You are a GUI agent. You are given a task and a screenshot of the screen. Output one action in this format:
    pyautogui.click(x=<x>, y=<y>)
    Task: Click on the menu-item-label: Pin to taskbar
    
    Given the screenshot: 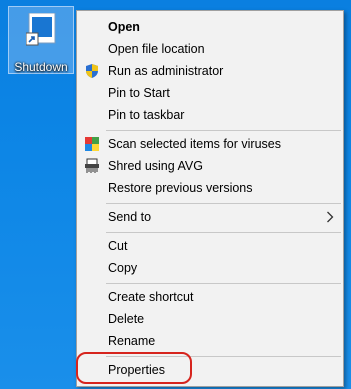 What is the action you would take?
    pyautogui.click(x=146, y=115)
    